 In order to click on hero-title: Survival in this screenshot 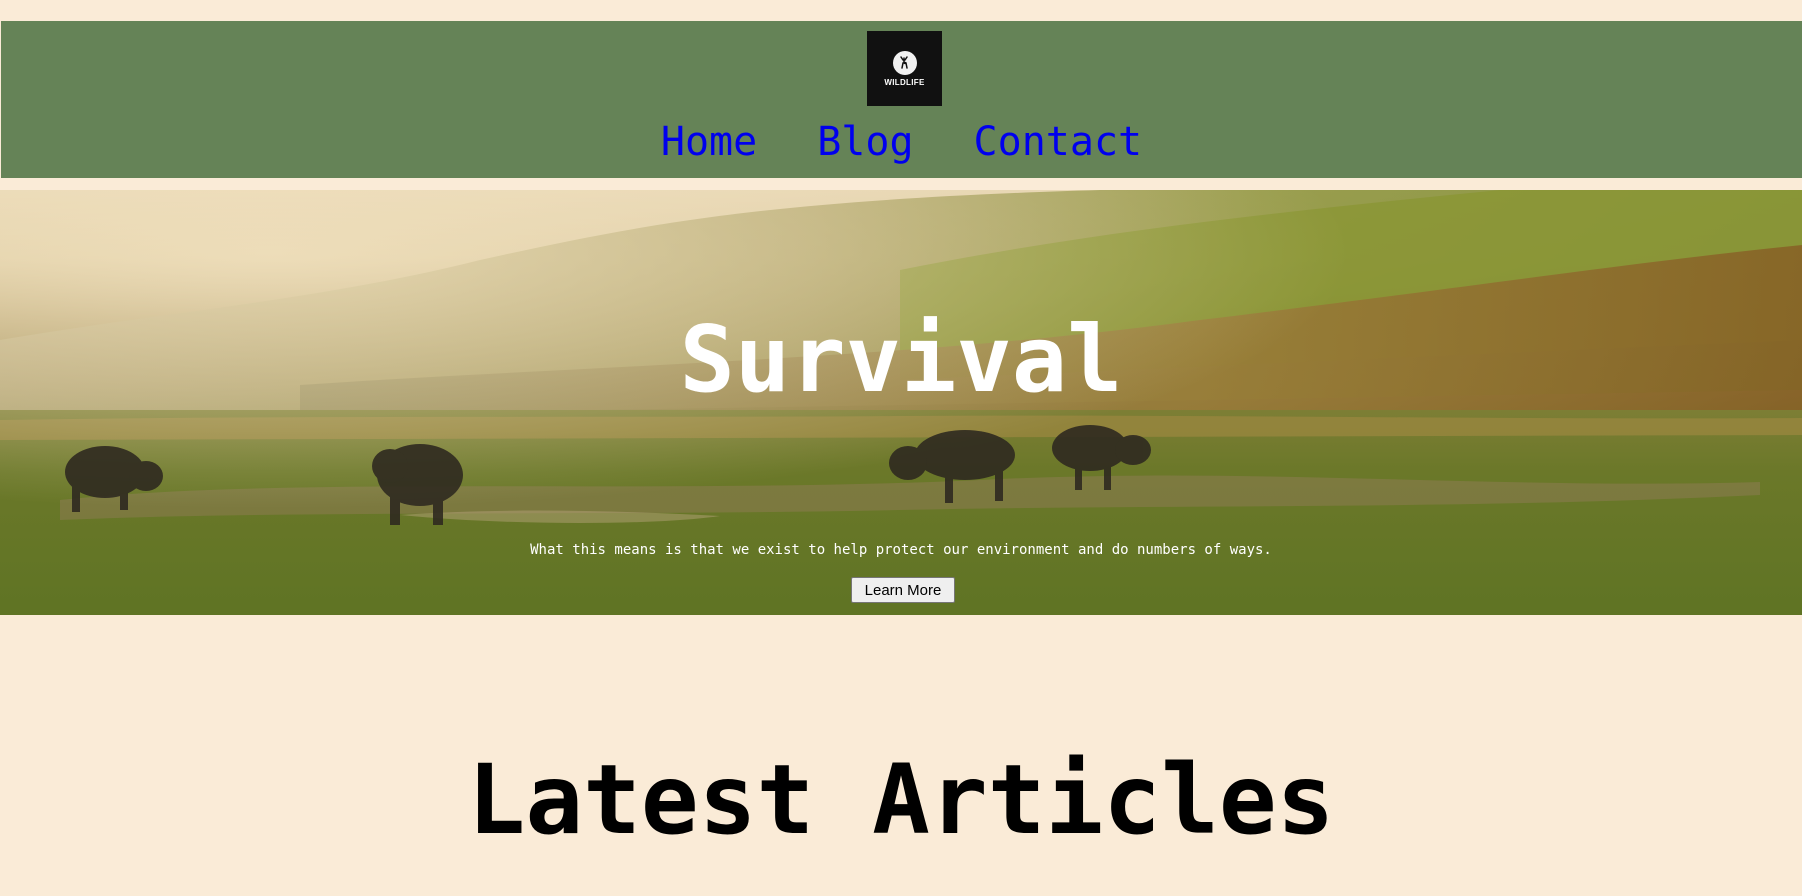, I will do `click(901, 359)`.